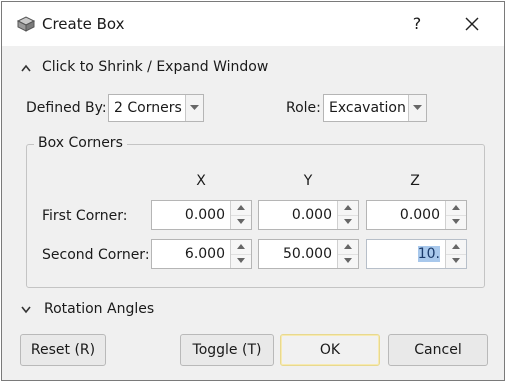  I want to click on cancel-button: Cancel, so click(438, 350).